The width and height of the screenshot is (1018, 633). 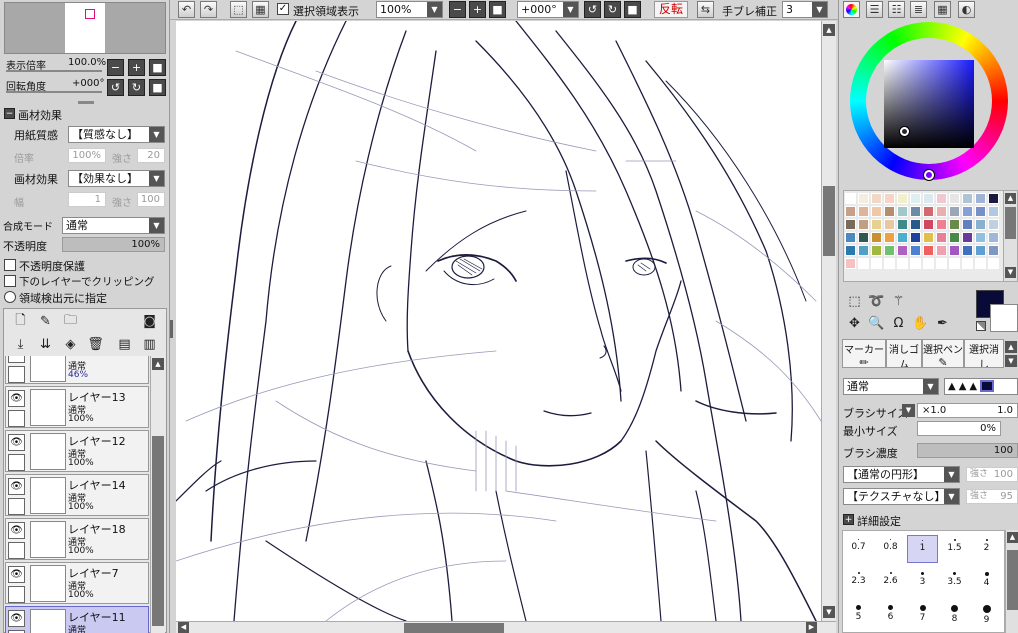 I want to click on rotate-reset-button: ■, so click(x=632, y=9).